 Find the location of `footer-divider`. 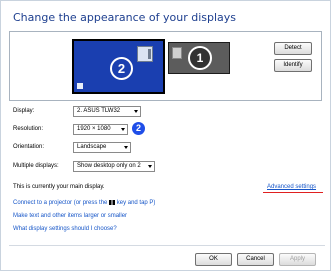

footer-divider is located at coordinates (167, 245).